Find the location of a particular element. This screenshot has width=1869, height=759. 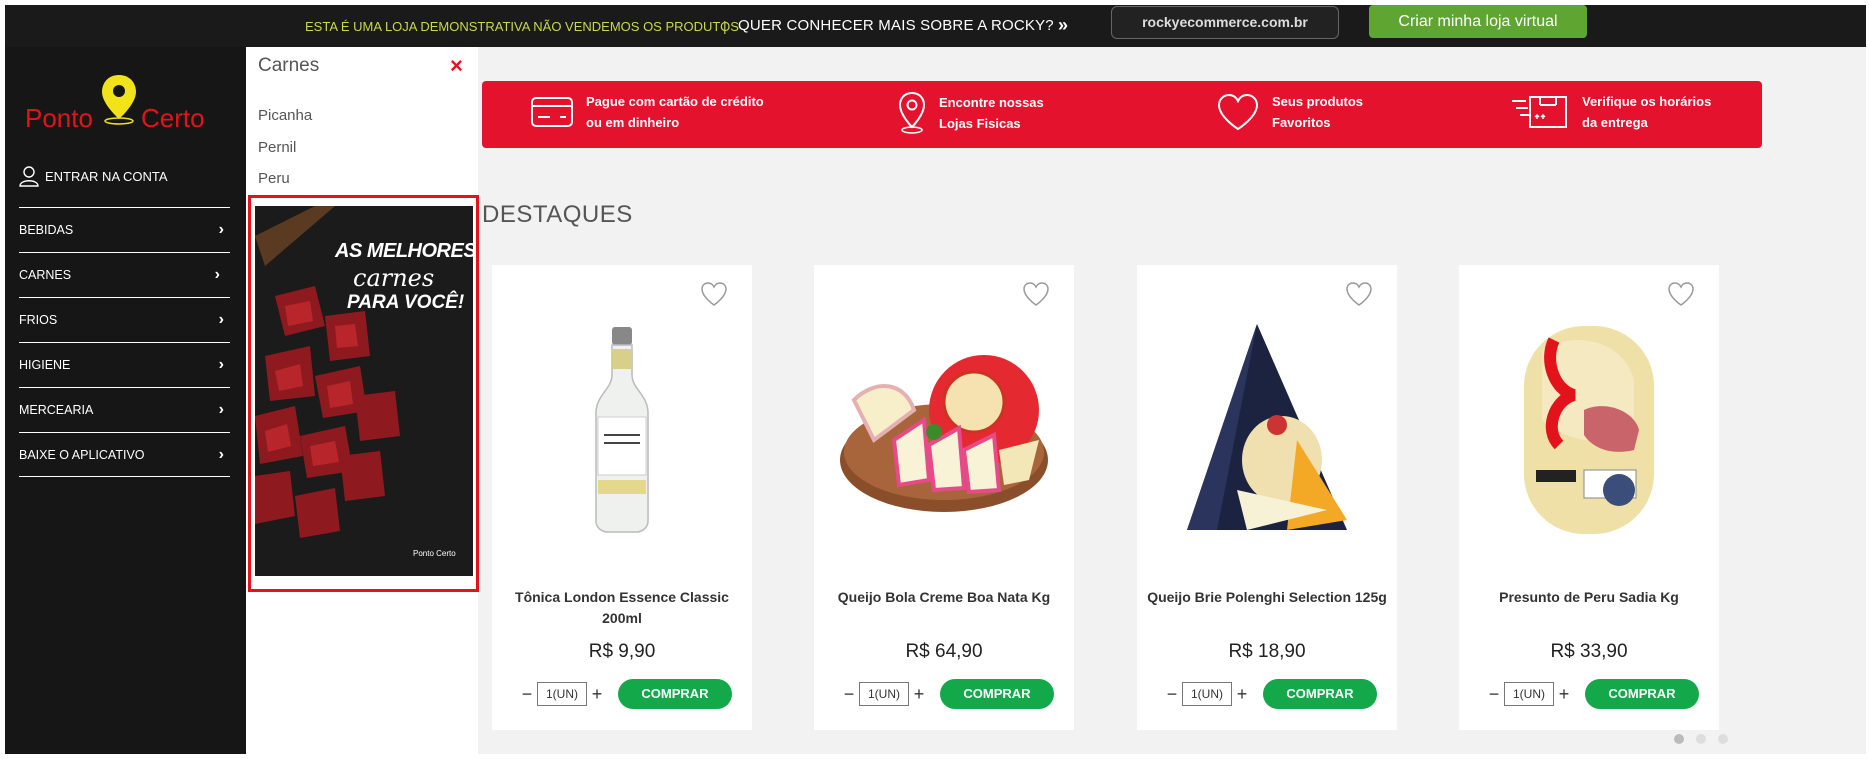

benefit-line: Favoritos is located at coordinates (1301, 122).